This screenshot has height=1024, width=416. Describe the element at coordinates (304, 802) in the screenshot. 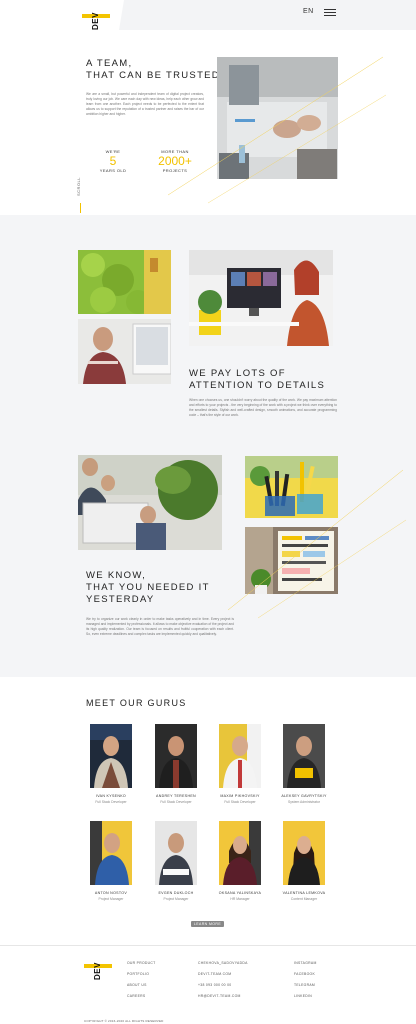

I see `guru-role-4: System Administrator` at that location.